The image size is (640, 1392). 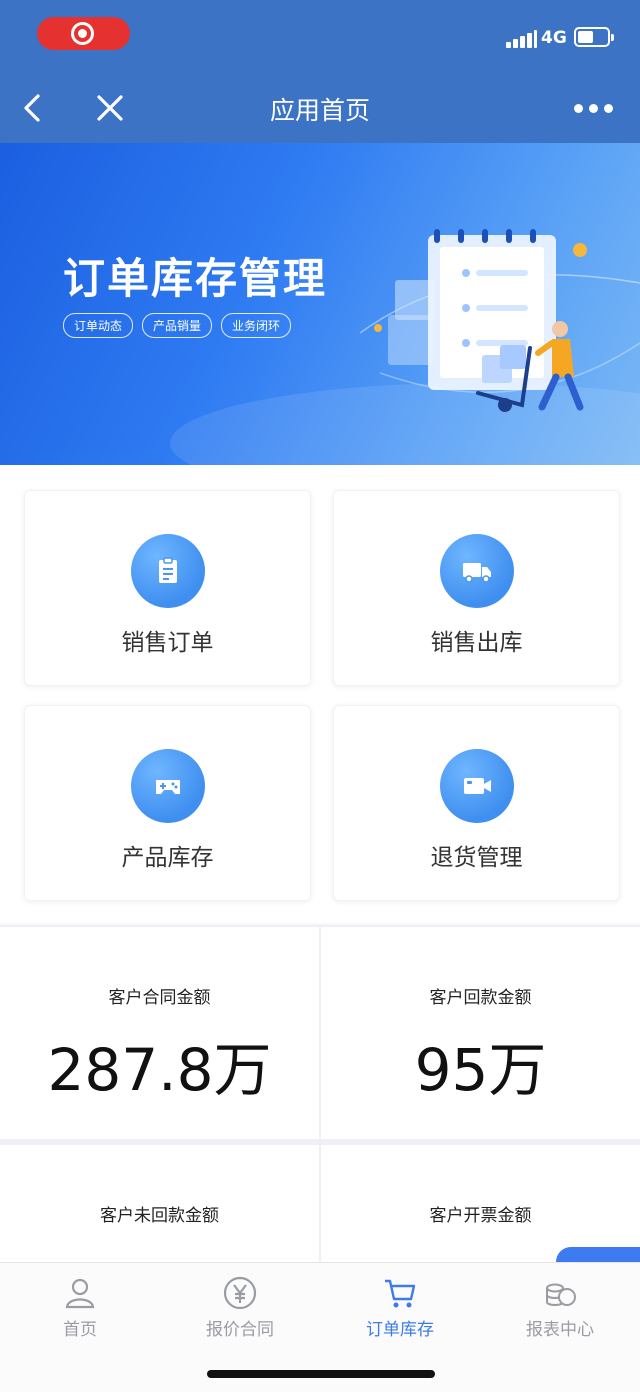 I want to click on network-type: 4G, so click(x=554, y=38).